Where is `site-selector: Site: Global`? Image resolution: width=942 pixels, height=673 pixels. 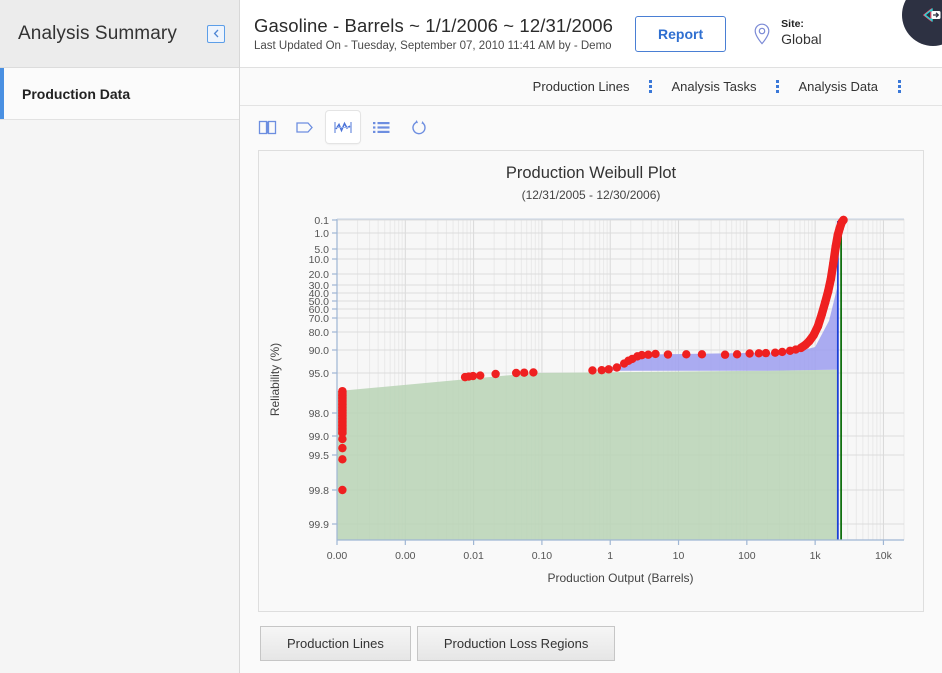 site-selector: Site: Global is located at coordinates (787, 33).